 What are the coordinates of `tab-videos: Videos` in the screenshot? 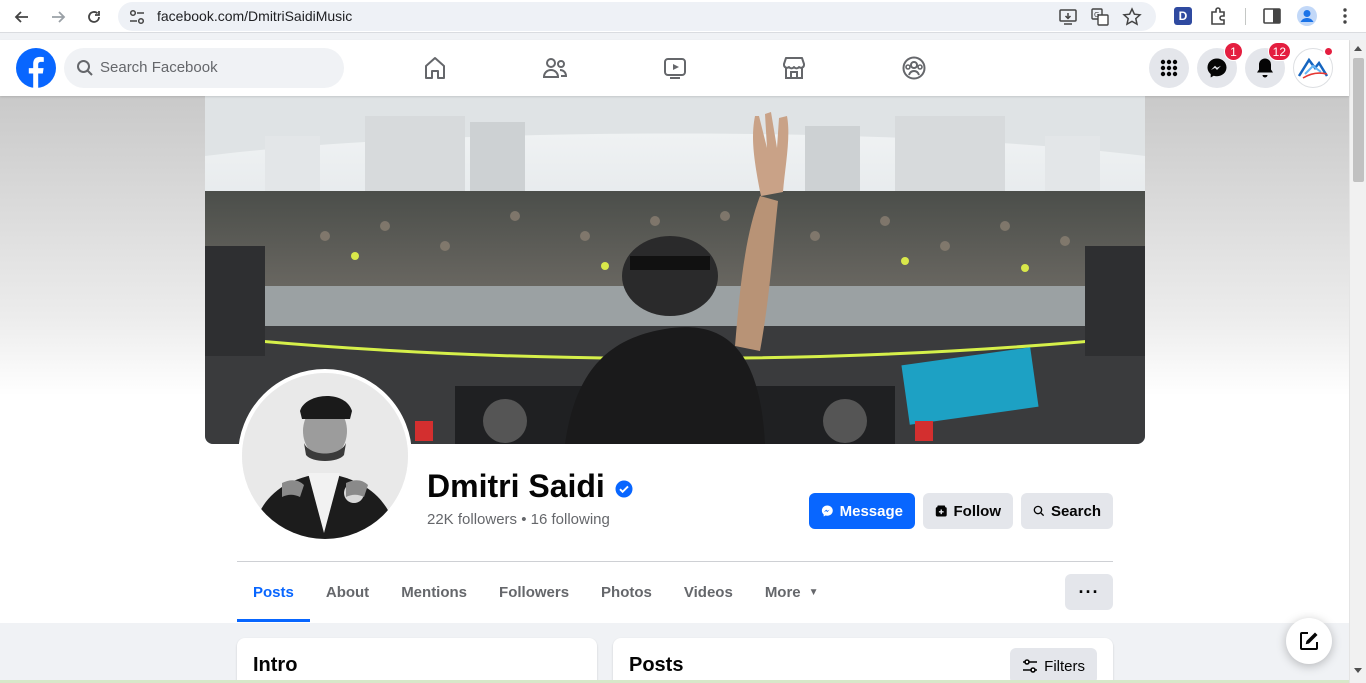 It's located at (708, 592).